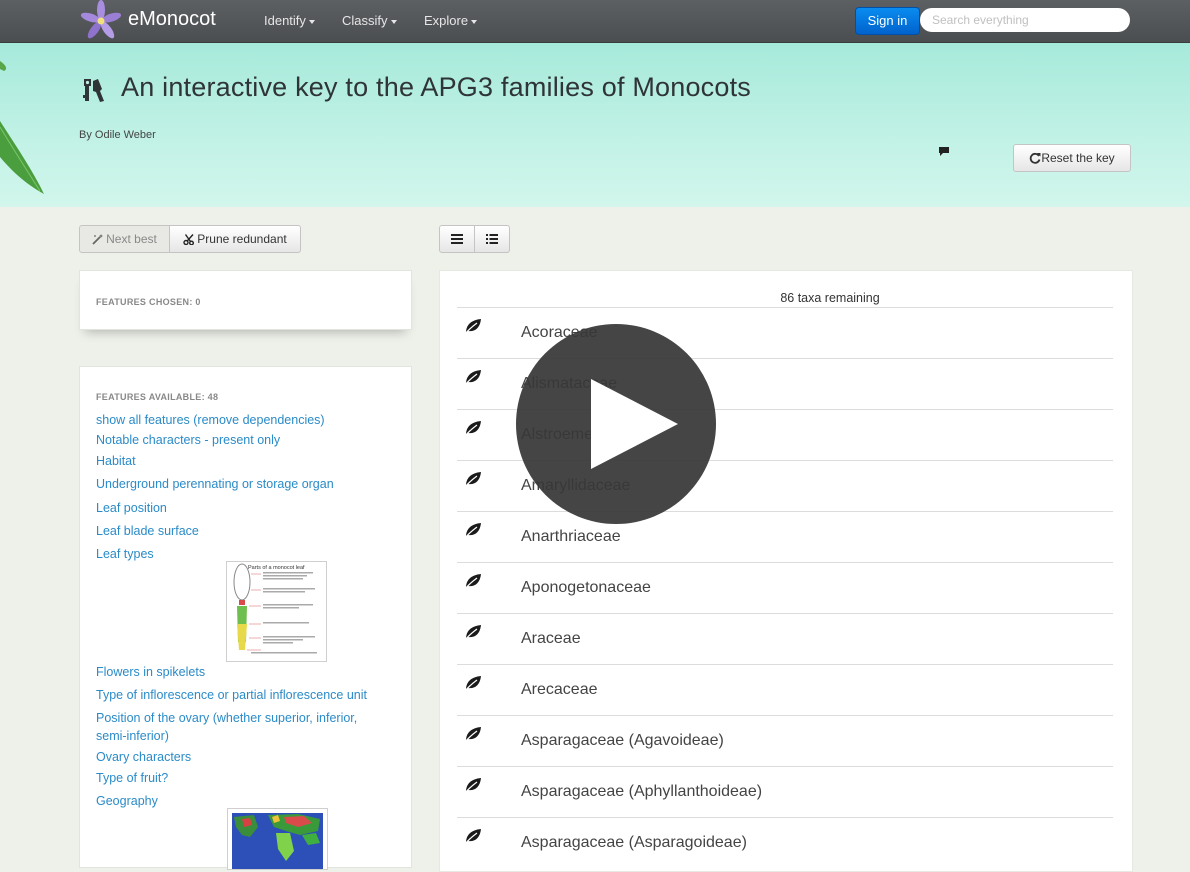  What do you see at coordinates (586, 588) in the screenshot?
I see `taxon-name: Aponogetonaceae` at bounding box center [586, 588].